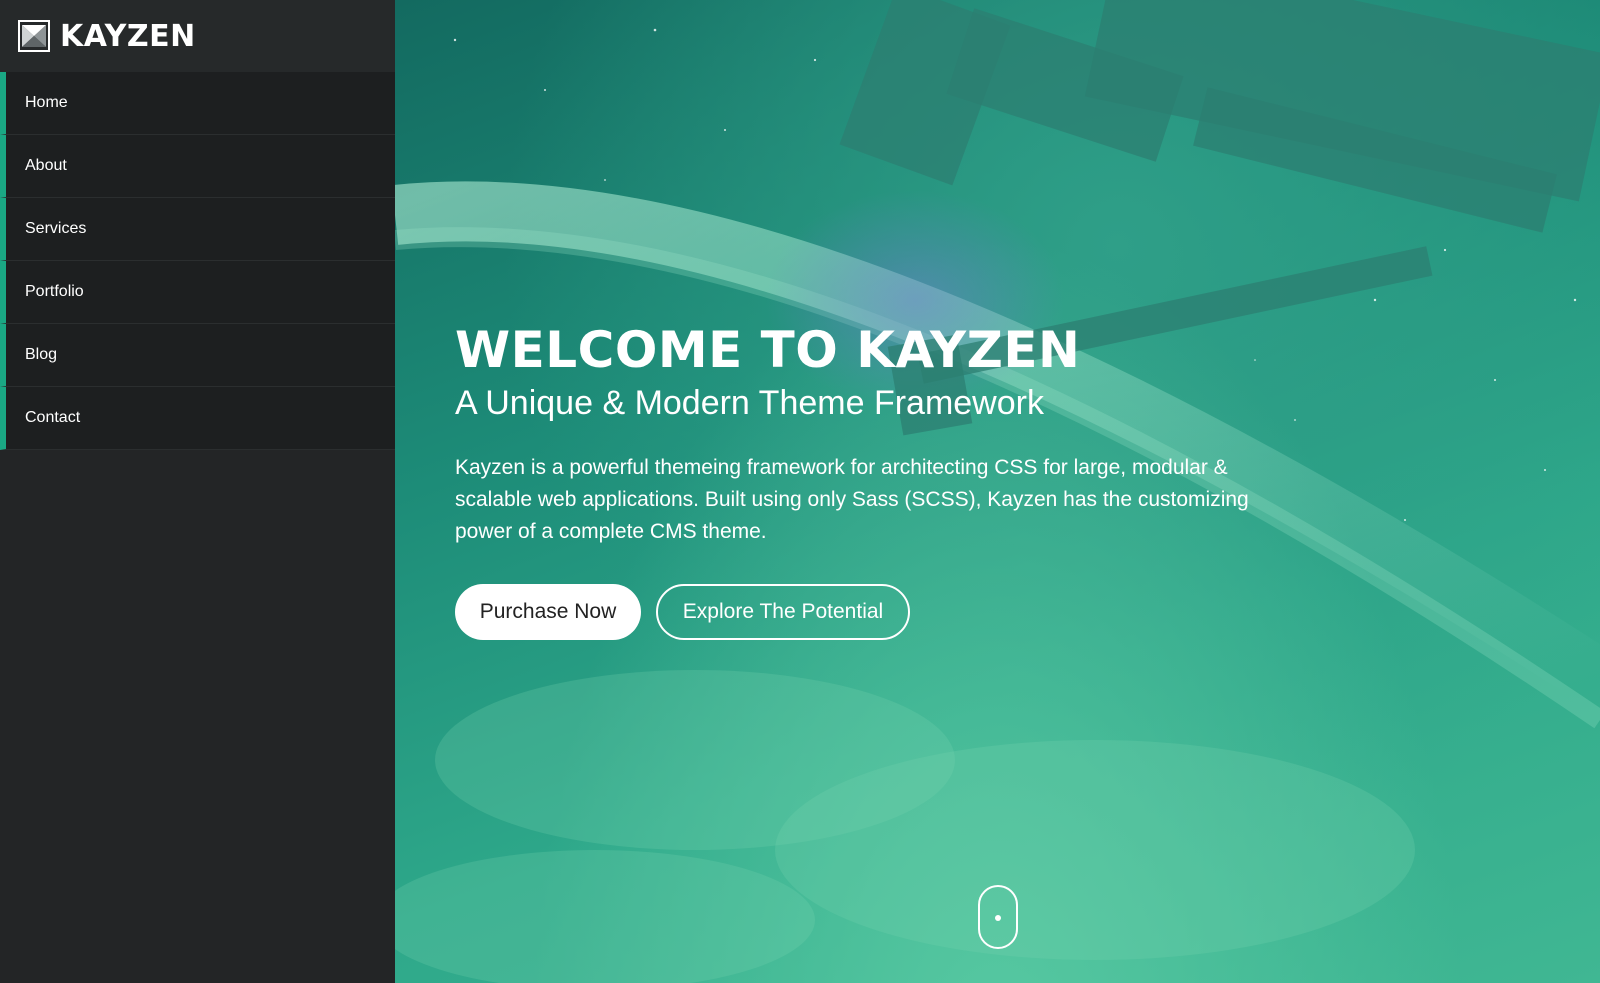  I want to click on hero-buttons: Purchase Now Explore The Potential, so click(865, 612).